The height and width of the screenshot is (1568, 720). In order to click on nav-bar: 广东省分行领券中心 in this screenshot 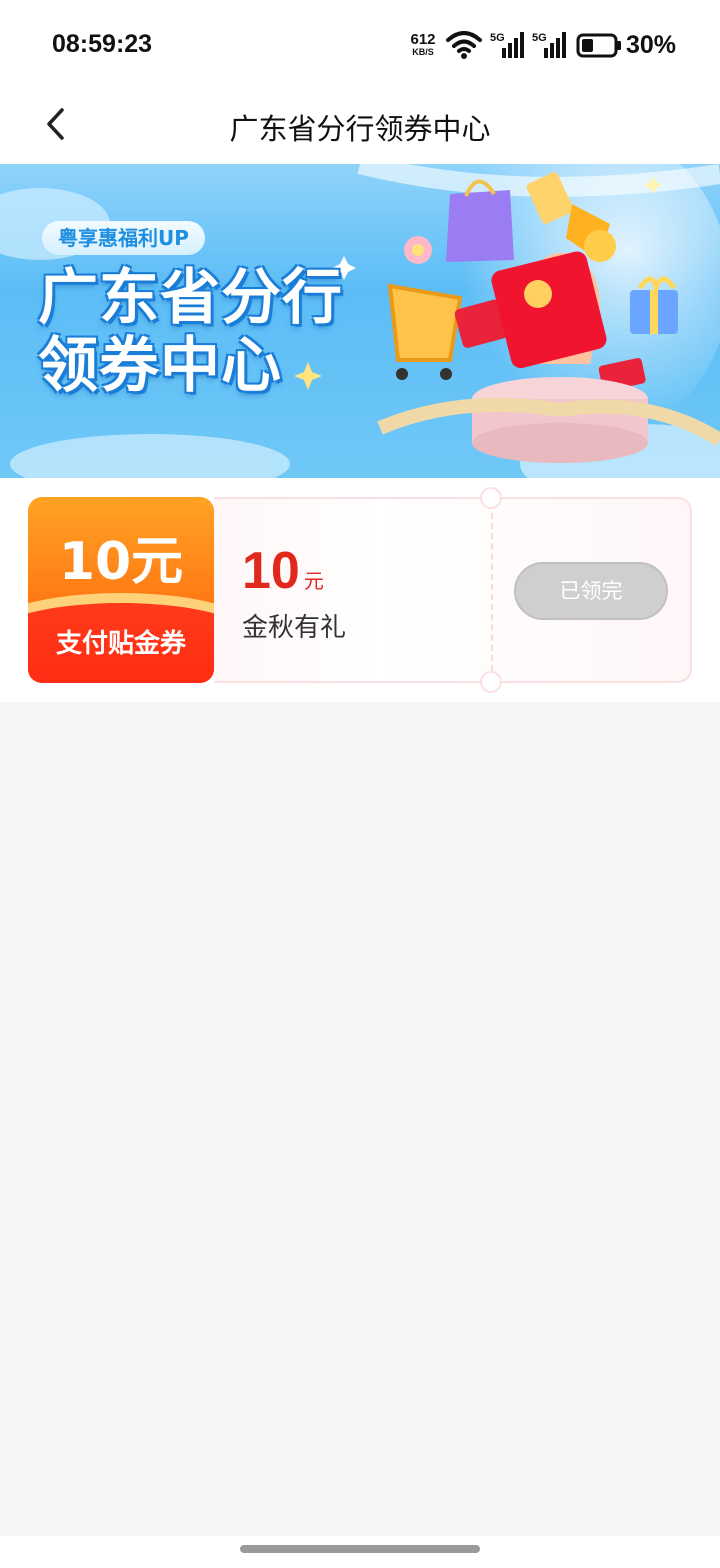, I will do `click(360, 126)`.